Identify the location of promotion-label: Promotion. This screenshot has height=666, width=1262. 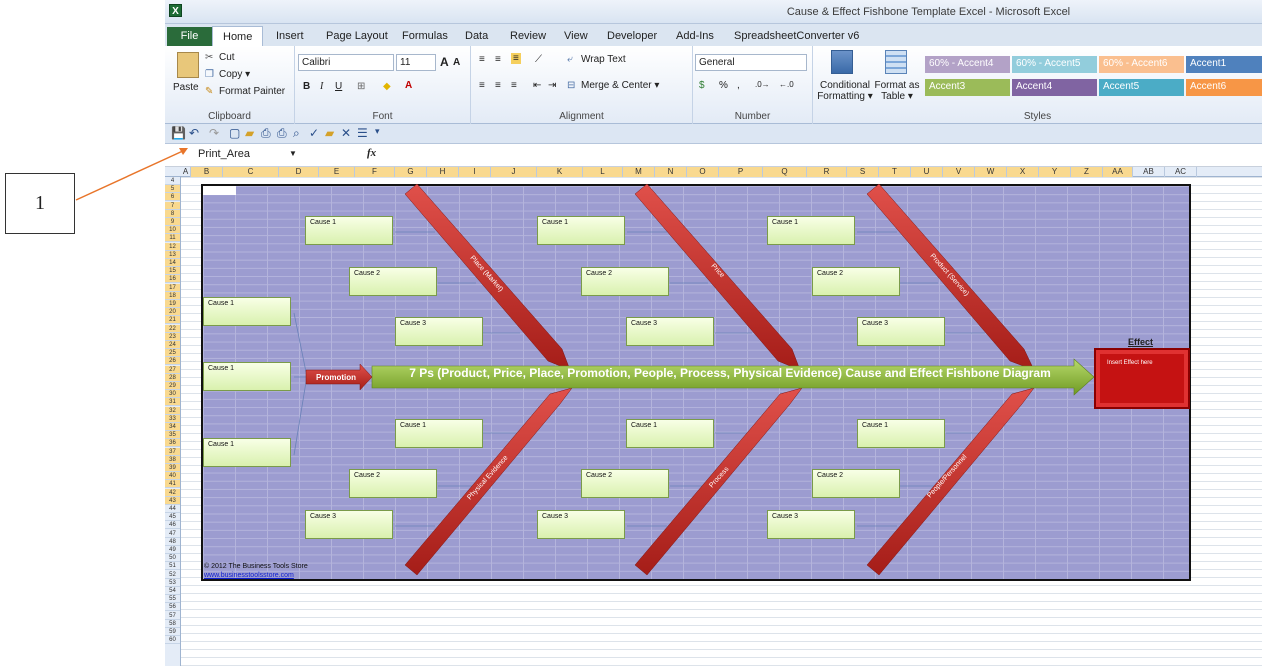
(336, 377).